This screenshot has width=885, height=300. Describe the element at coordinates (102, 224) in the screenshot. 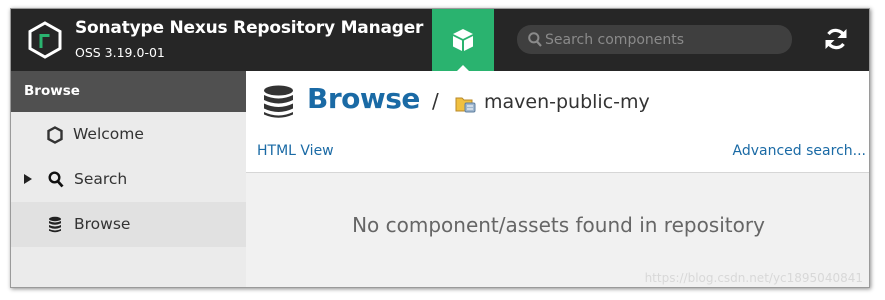

I see `sidebar-item-label: Browse` at that location.